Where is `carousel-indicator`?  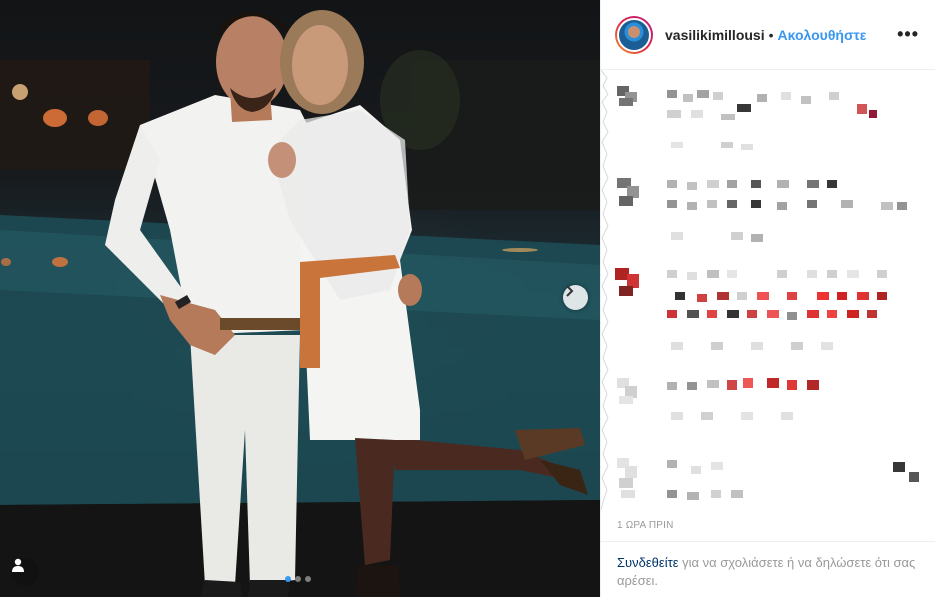 carousel-indicator is located at coordinates (298, 579).